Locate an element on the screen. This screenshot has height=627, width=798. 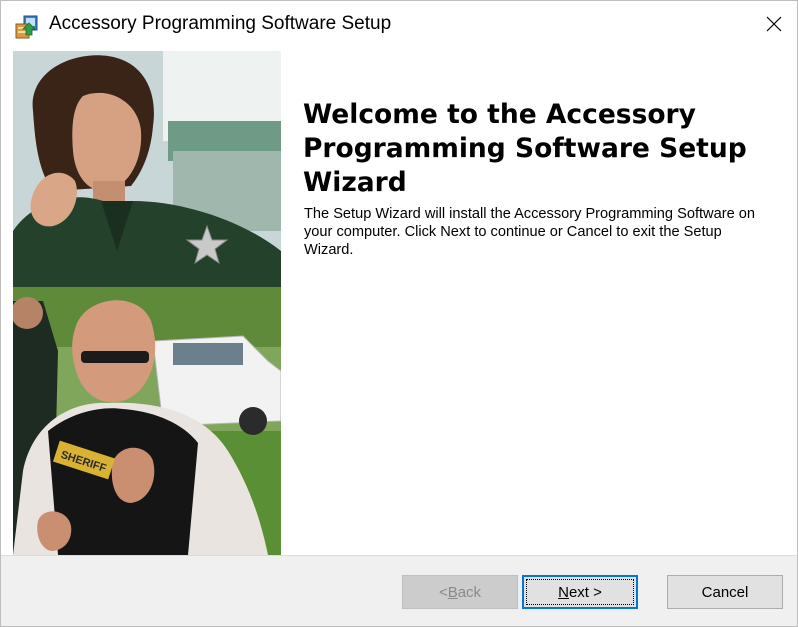
back-accelerator: B is located at coordinates (452, 592).